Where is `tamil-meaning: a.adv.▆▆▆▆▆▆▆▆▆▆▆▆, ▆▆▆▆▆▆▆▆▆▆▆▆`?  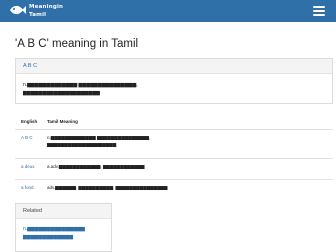 tamil-meaning: a.adv.▆▆▆▆▆▆▆▆▆▆▆▆, ▆▆▆▆▆▆▆▆▆▆▆▆ is located at coordinates (187, 169).